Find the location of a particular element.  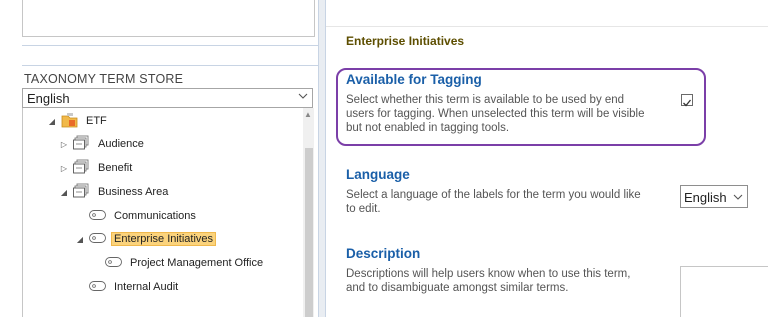

term-language-value: English is located at coordinates (705, 197).